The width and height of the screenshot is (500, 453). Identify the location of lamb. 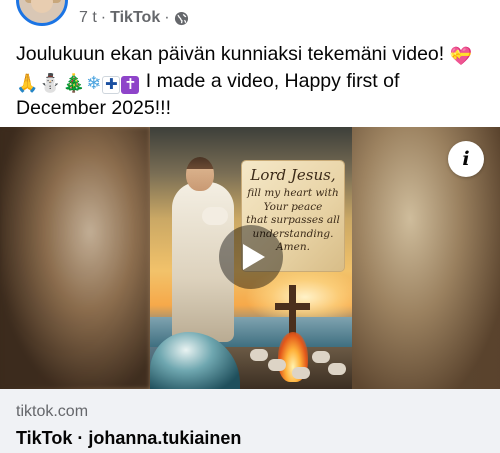
(215, 216).